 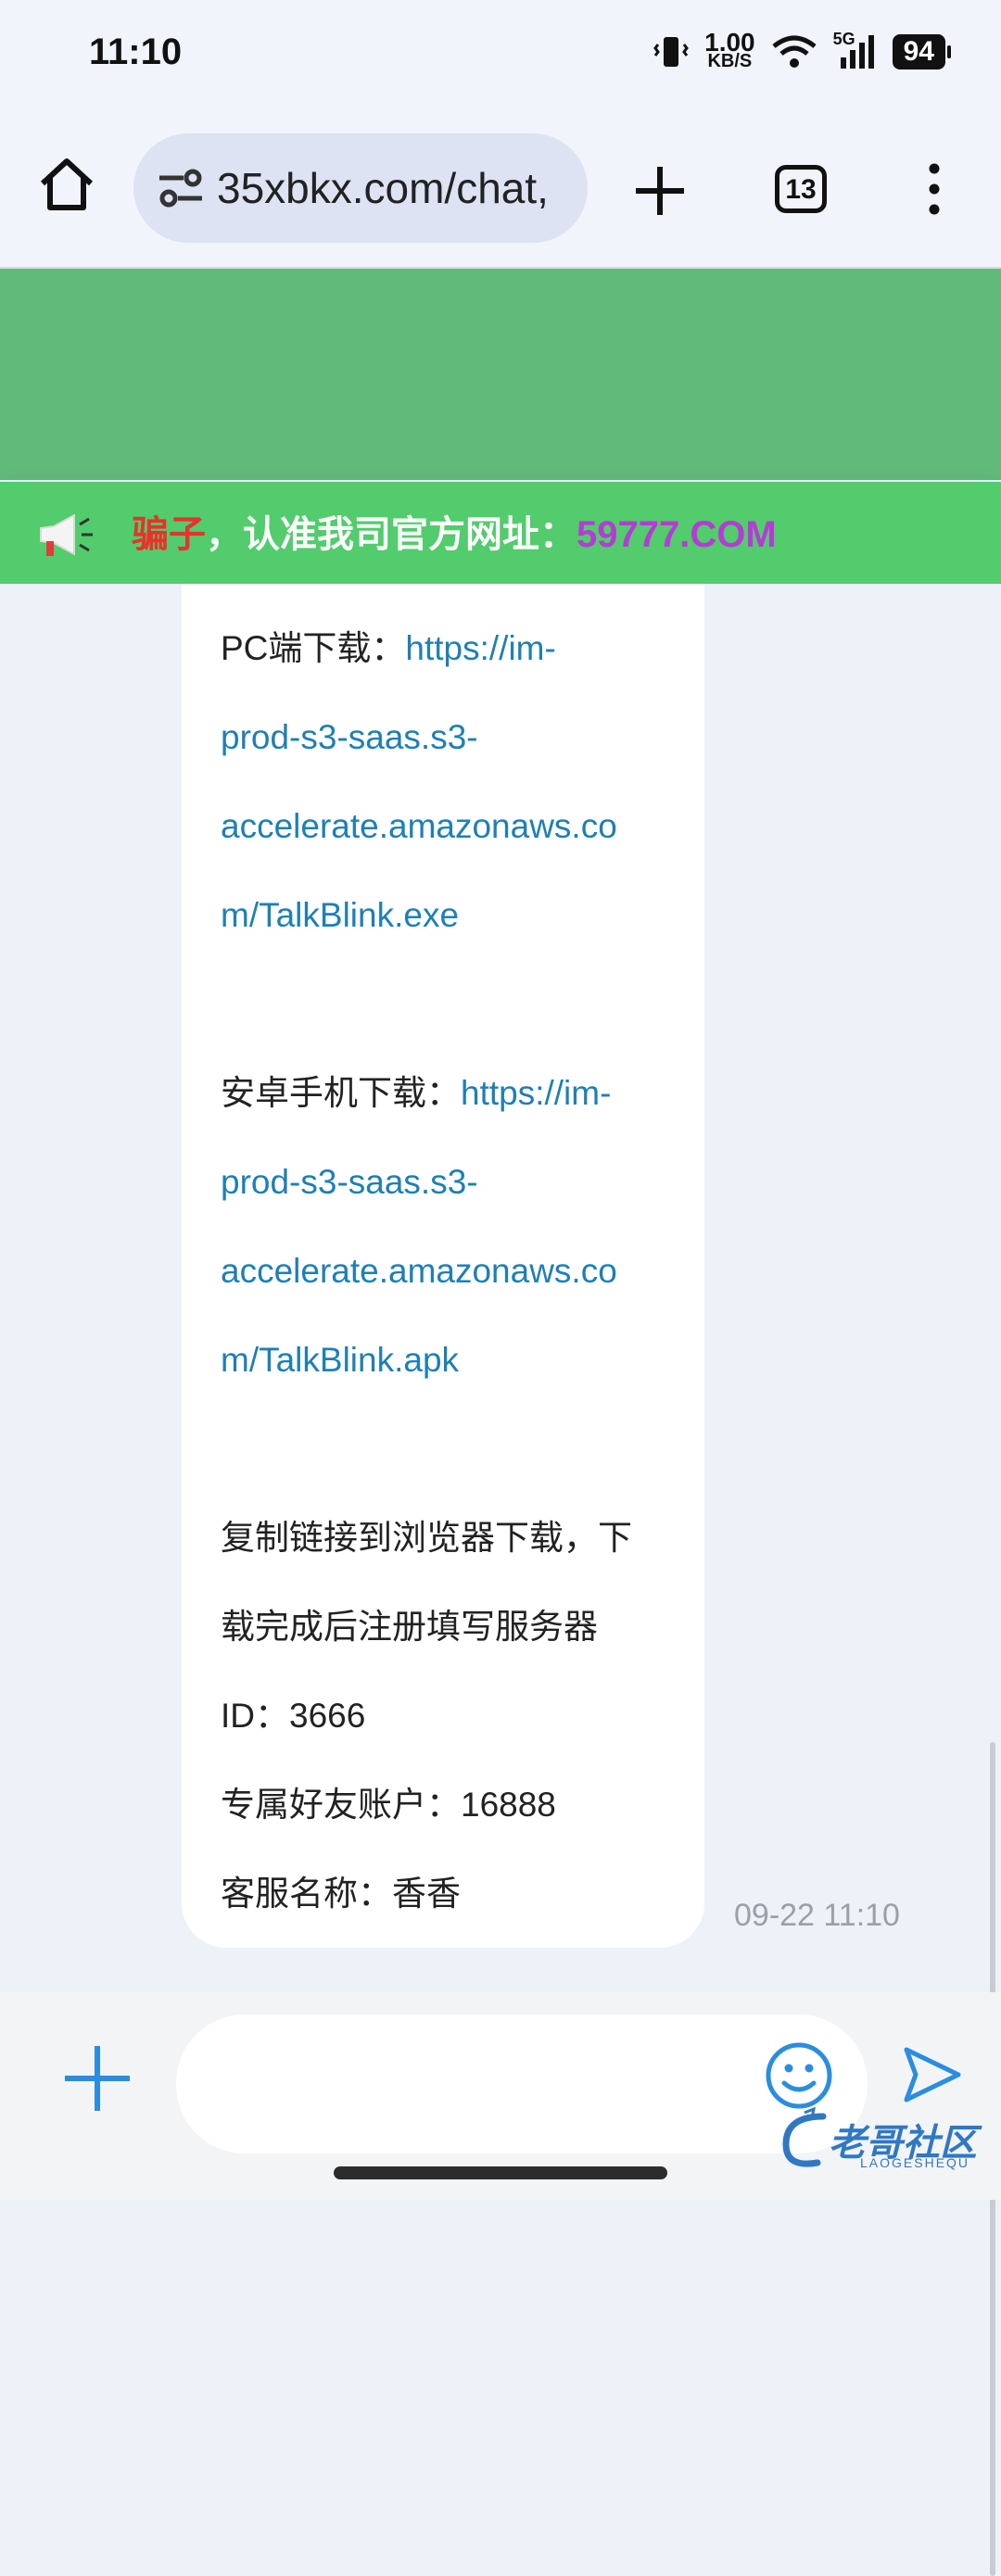 I want to click on pc-download-link: prod-s3-saas.s3-, so click(x=443, y=738).